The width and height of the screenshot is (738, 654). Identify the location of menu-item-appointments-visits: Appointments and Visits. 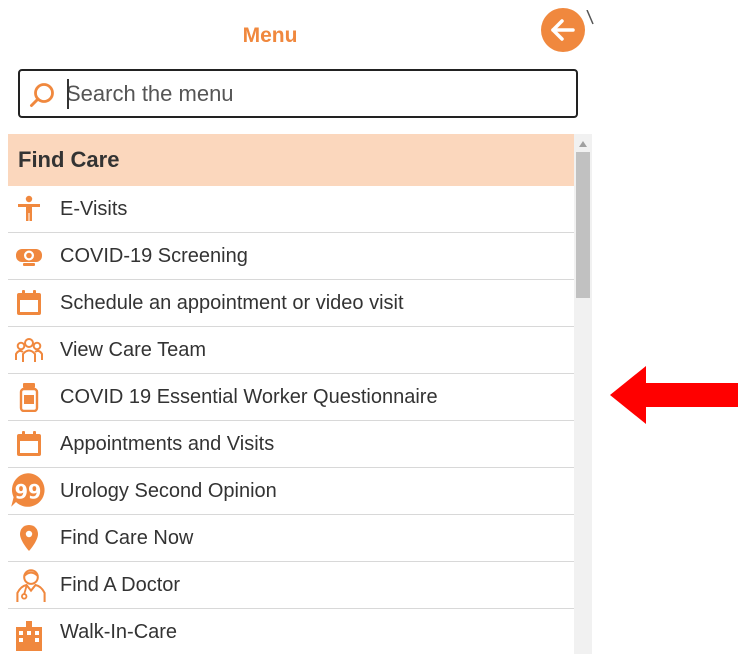
(291, 444).